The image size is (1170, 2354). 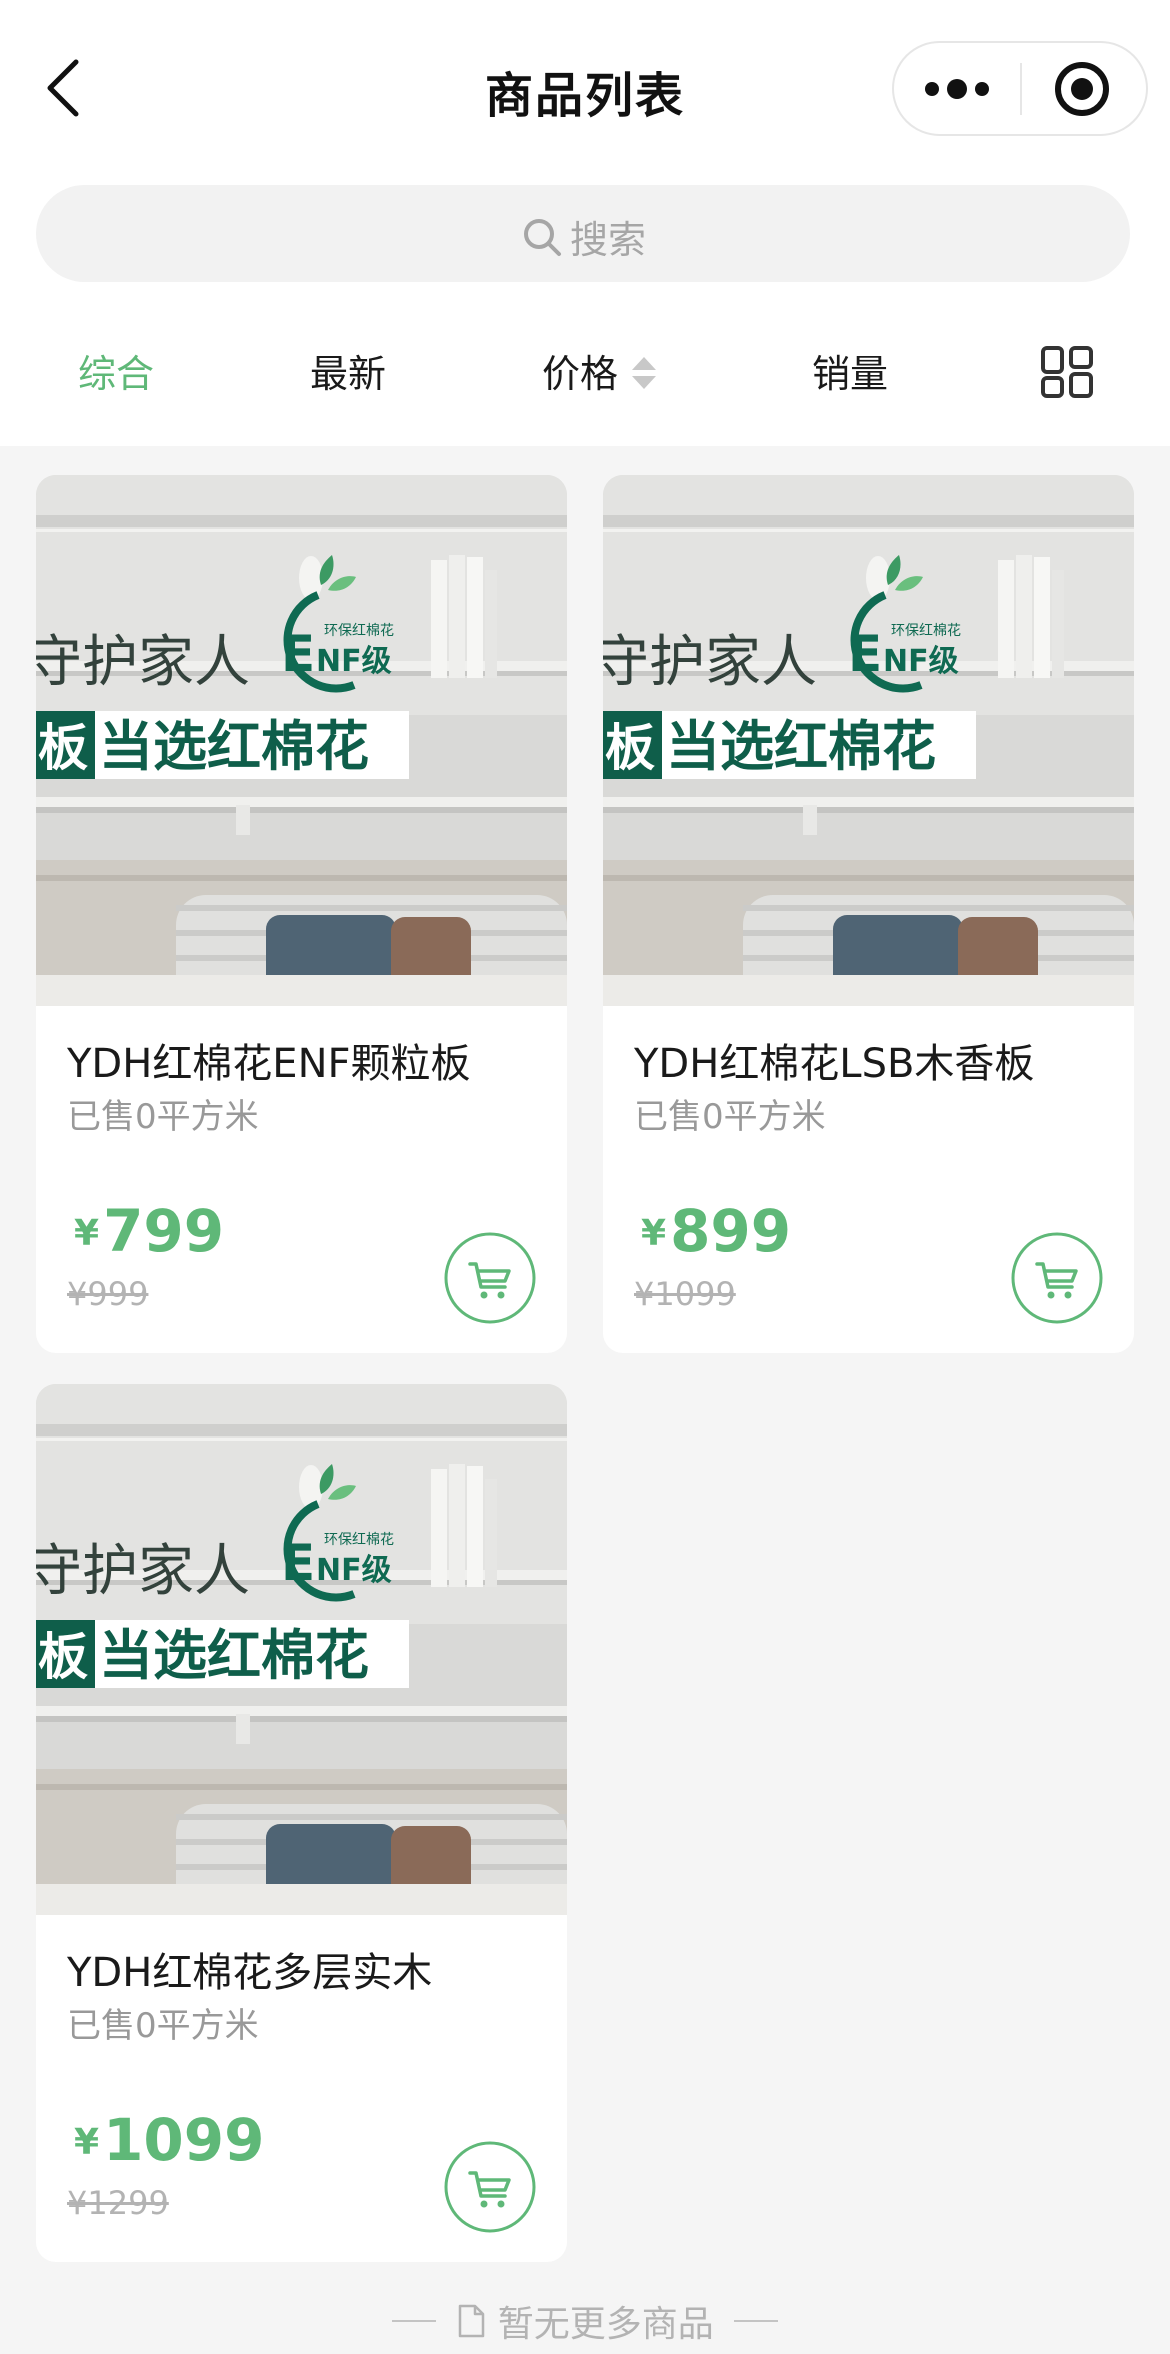 What do you see at coordinates (184, 2140) in the screenshot?
I see `price-value: 1099` at bounding box center [184, 2140].